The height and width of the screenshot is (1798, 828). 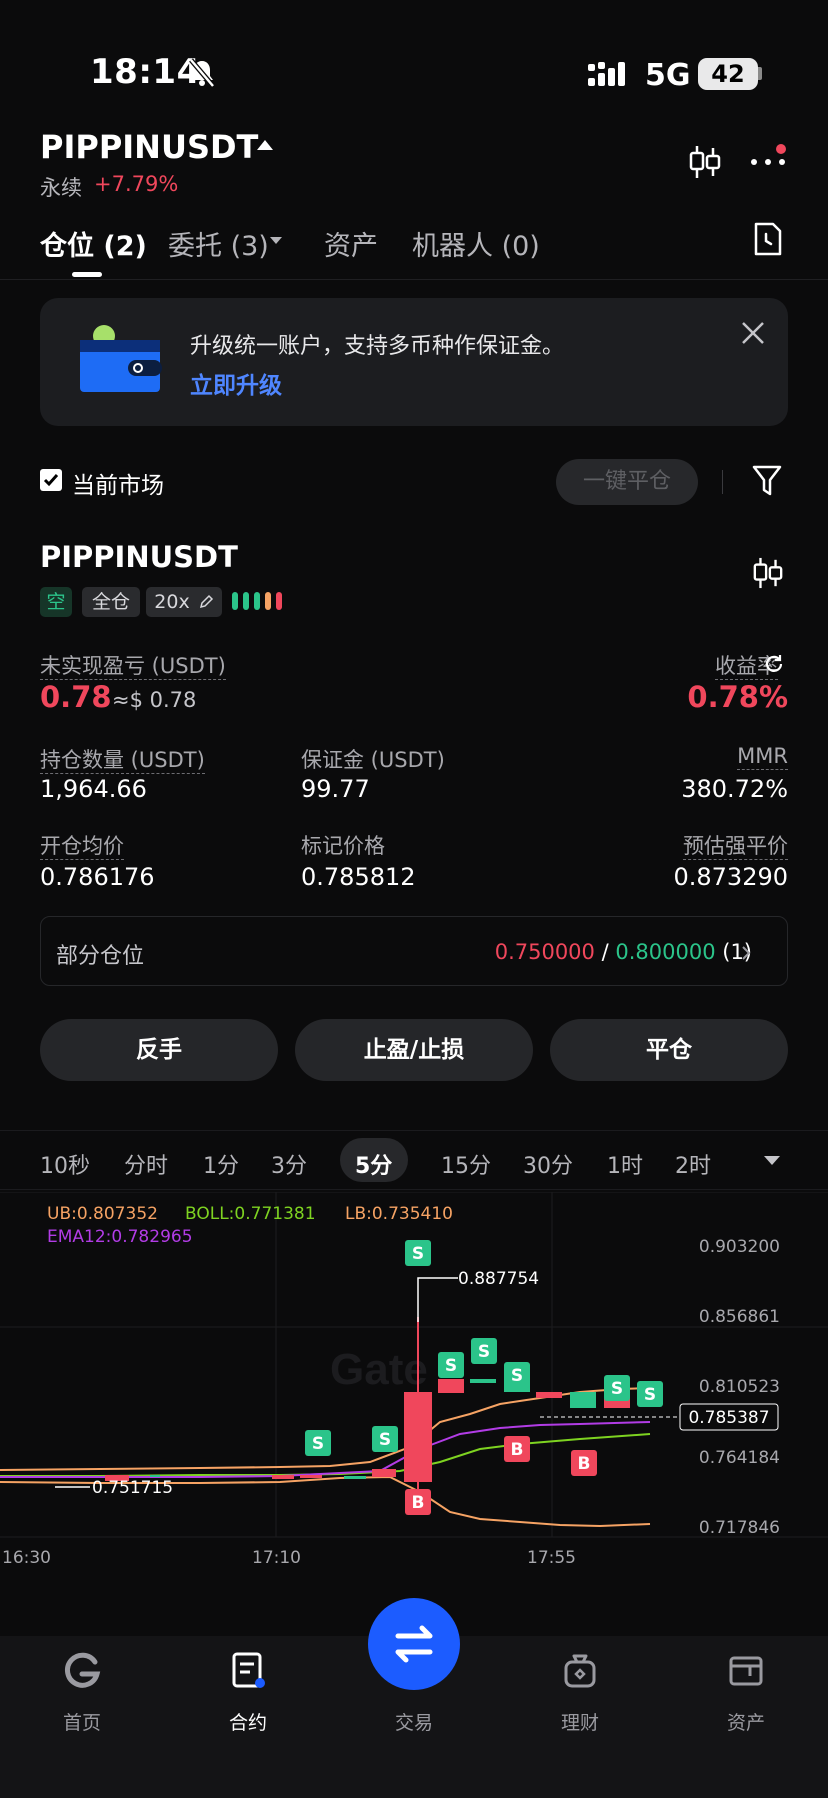 I want to click on filter-icon, so click(x=767, y=481).